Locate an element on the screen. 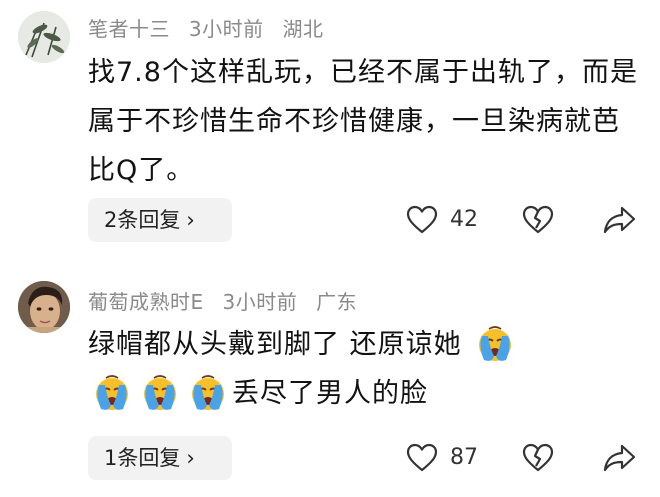 The height and width of the screenshot is (497, 660). location: 广东 is located at coordinates (337, 302).